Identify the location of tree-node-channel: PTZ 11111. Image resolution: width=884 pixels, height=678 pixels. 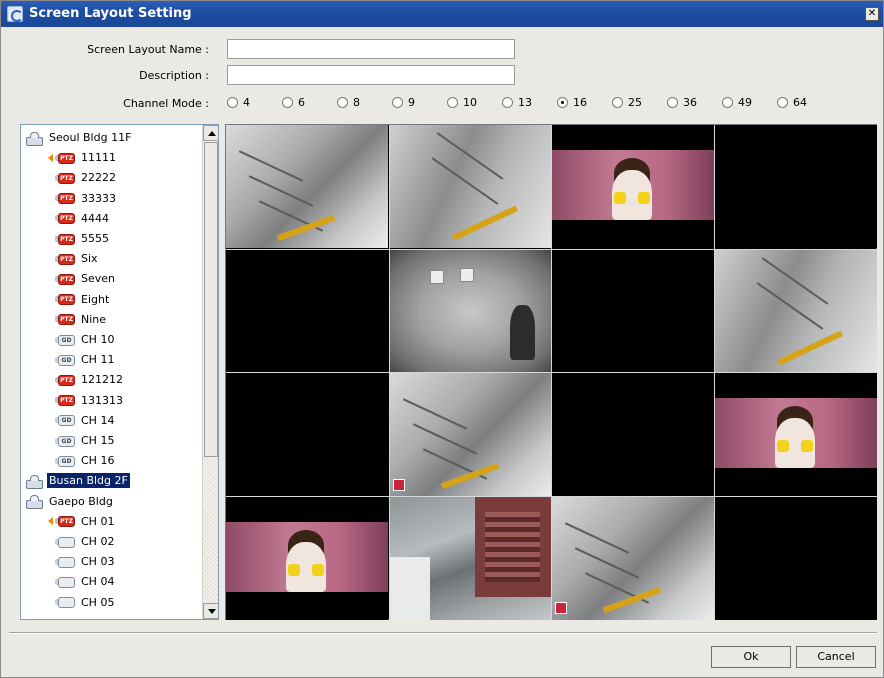
(83, 157).